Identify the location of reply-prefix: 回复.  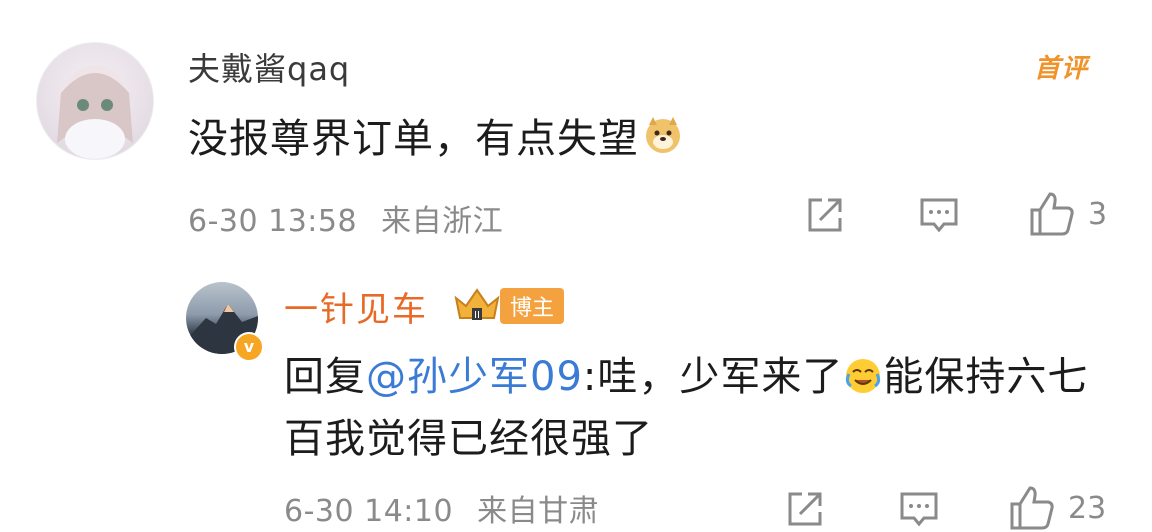
(325, 377).